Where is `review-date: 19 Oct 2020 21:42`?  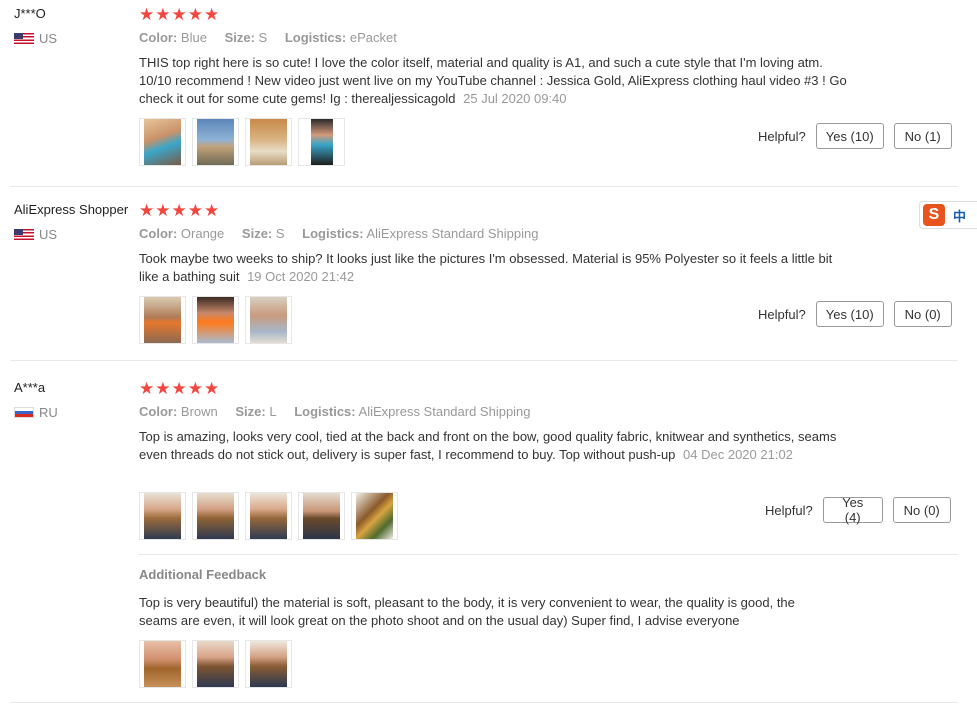 review-date: 19 Oct 2020 21:42 is located at coordinates (301, 276).